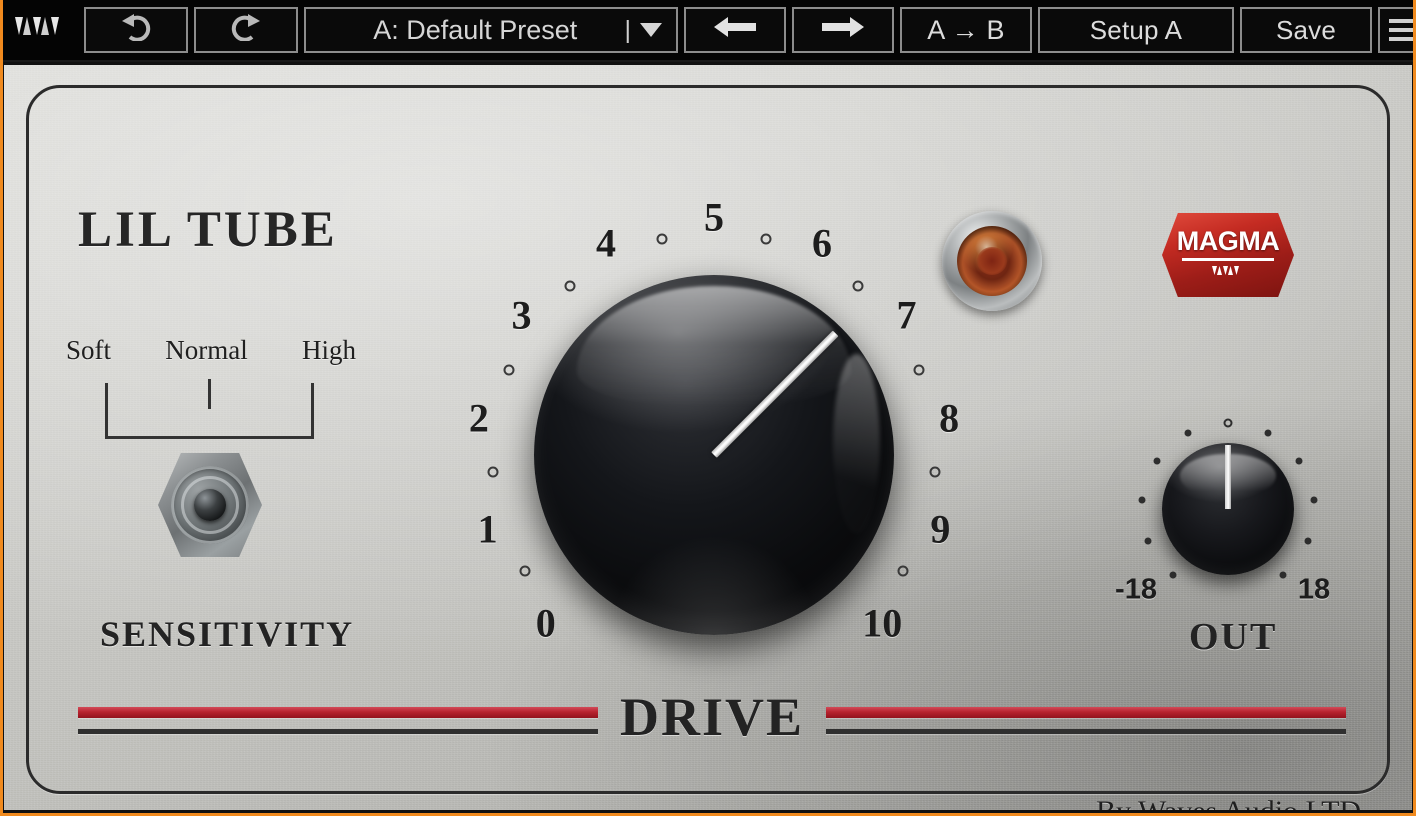 This screenshot has height=816, width=1416. I want to click on redo-button, so click(246, 30).